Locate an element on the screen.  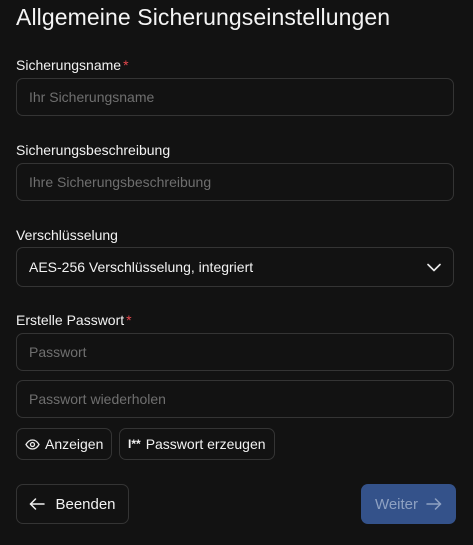
backup-name-input is located at coordinates (235, 97).